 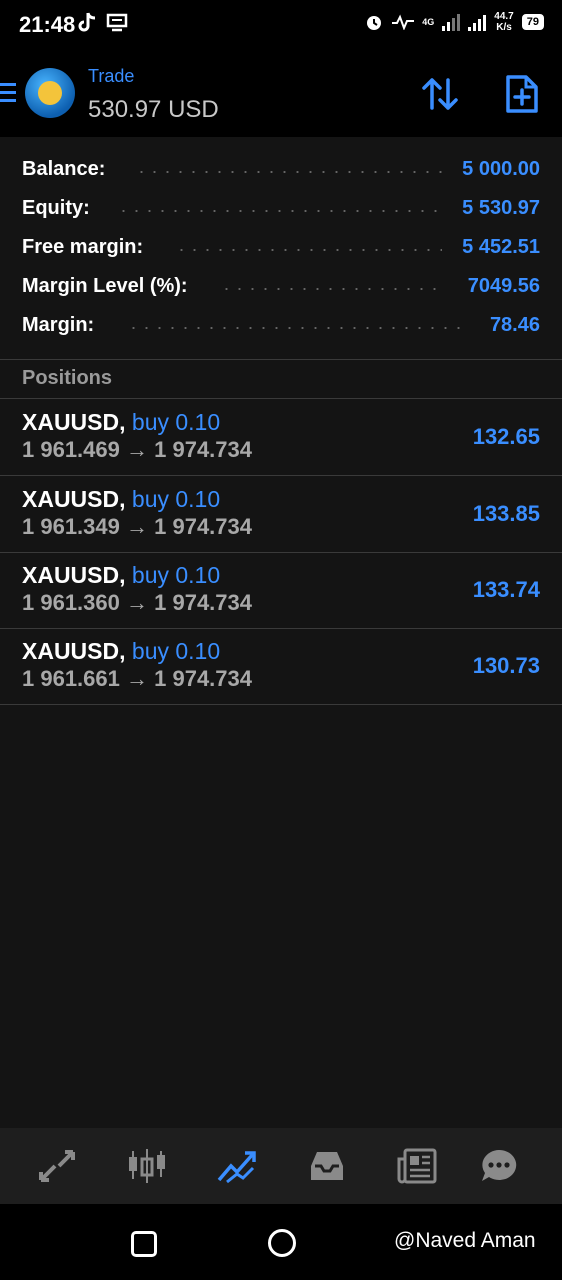 I want to click on home-button, so click(x=282, y=1243).